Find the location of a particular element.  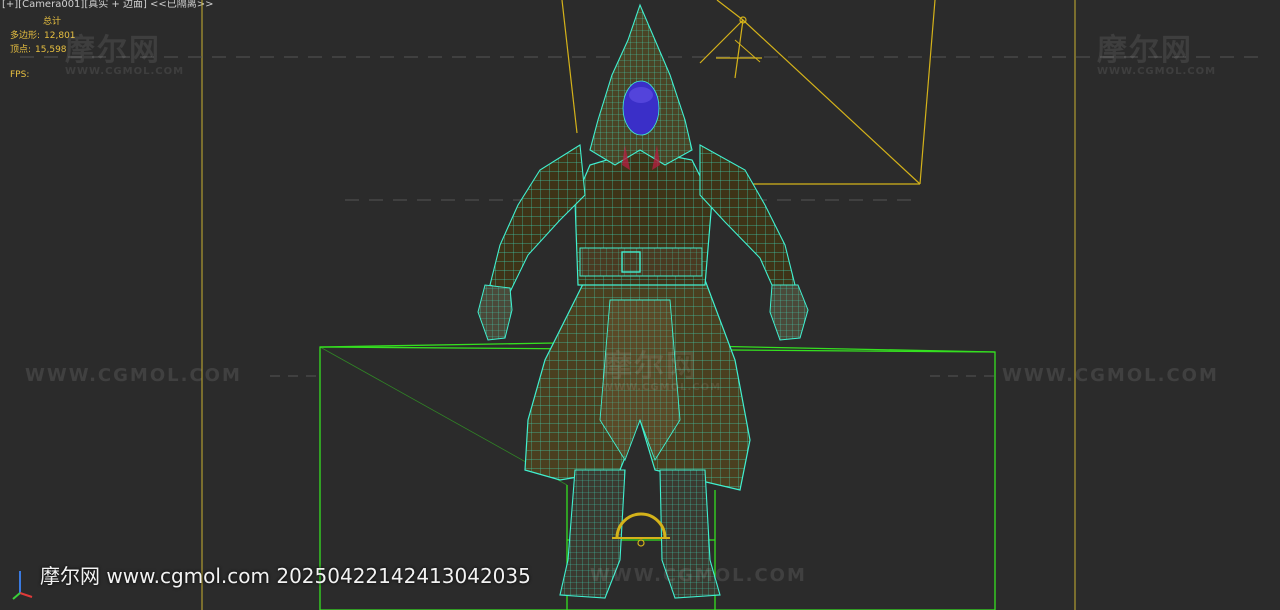

watermark-logo-text-left: 摩尔网 is located at coordinates (113, 50).